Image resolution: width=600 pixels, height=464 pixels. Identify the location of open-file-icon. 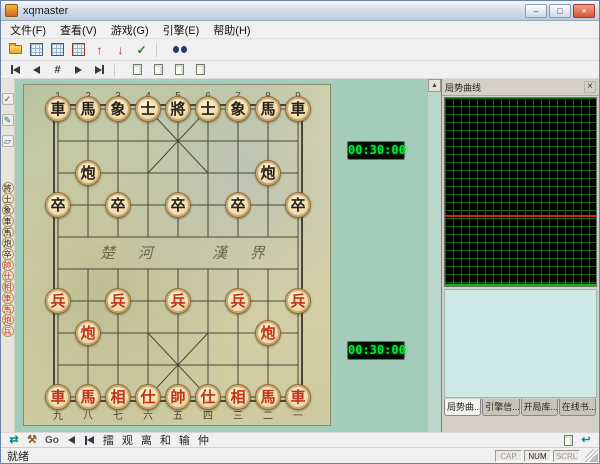
(15, 49).